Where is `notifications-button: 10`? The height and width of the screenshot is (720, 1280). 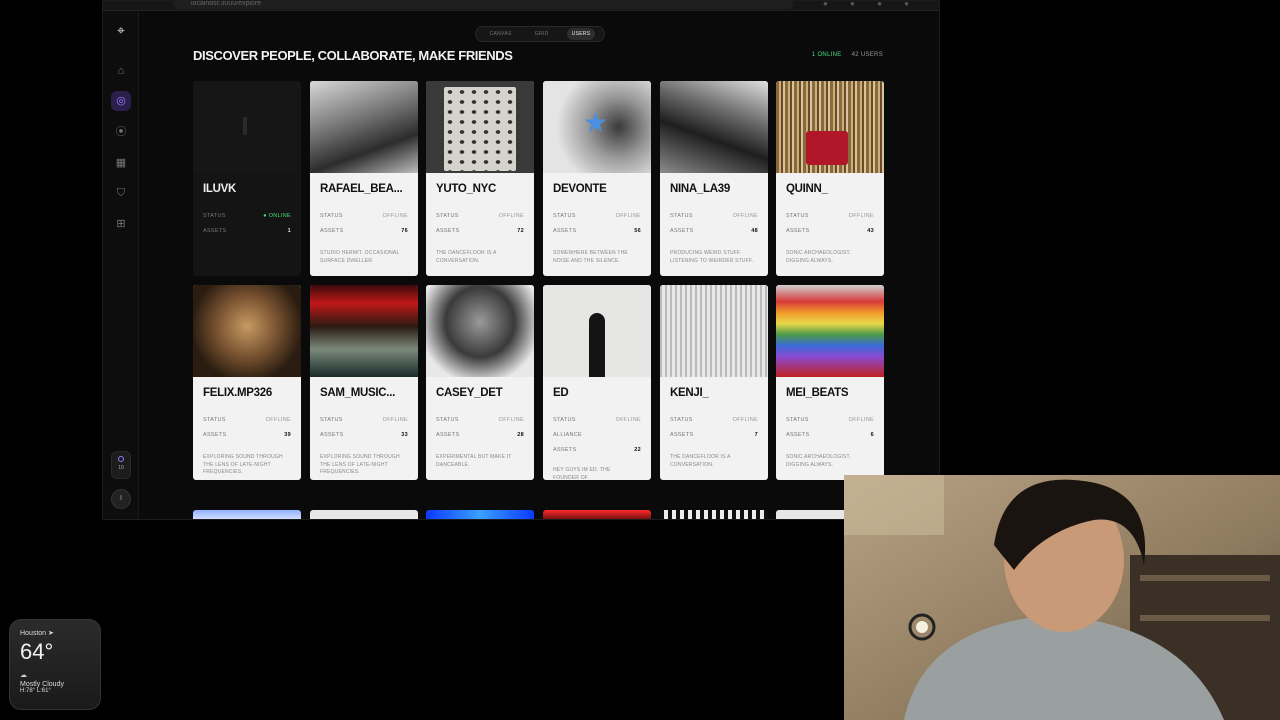
notifications-button: 10 is located at coordinates (121, 465).